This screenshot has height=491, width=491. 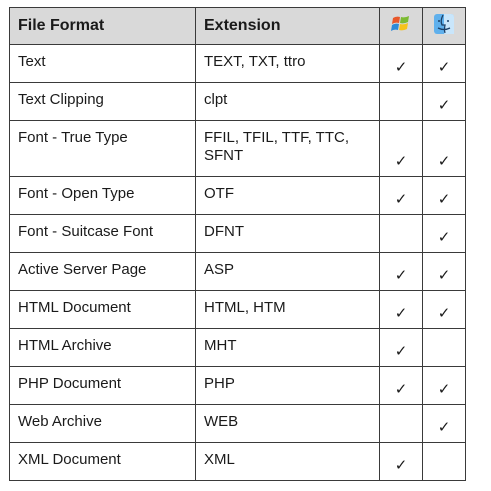 I want to click on table-row: Web Archive WEB ✓, so click(x=237, y=423).